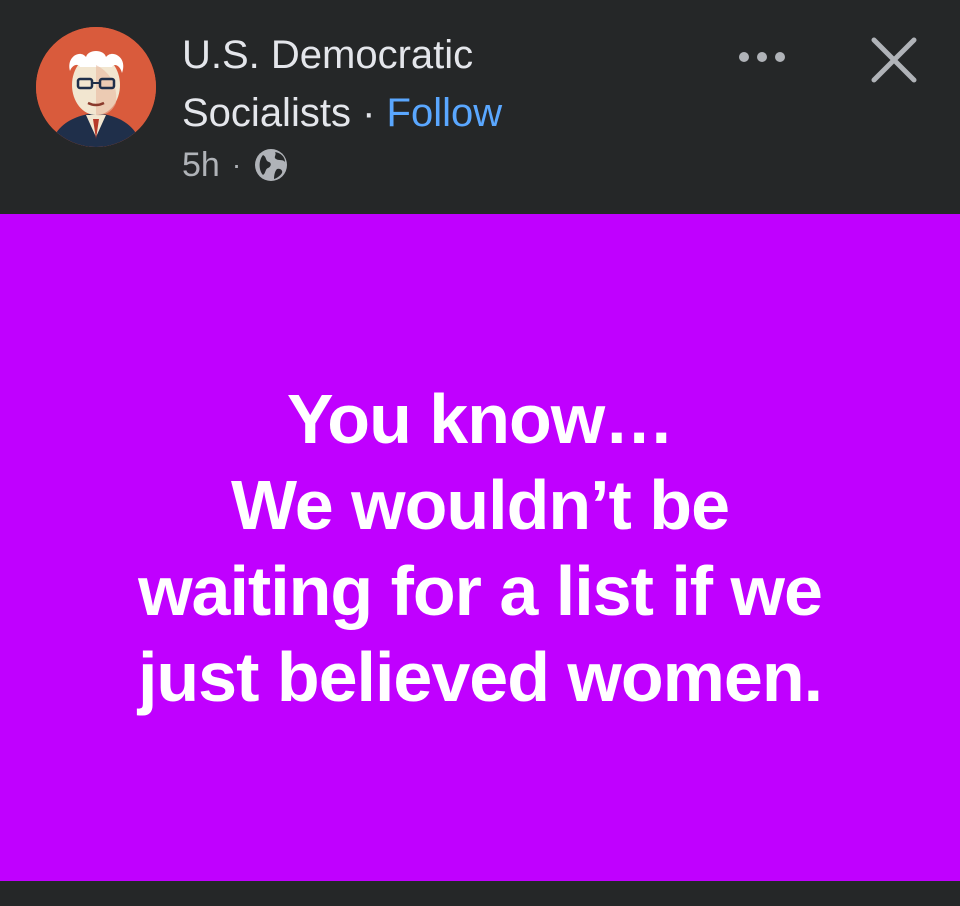  What do you see at coordinates (442, 55) in the screenshot?
I see `author-name-line1: U.S. Democratic` at bounding box center [442, 55].